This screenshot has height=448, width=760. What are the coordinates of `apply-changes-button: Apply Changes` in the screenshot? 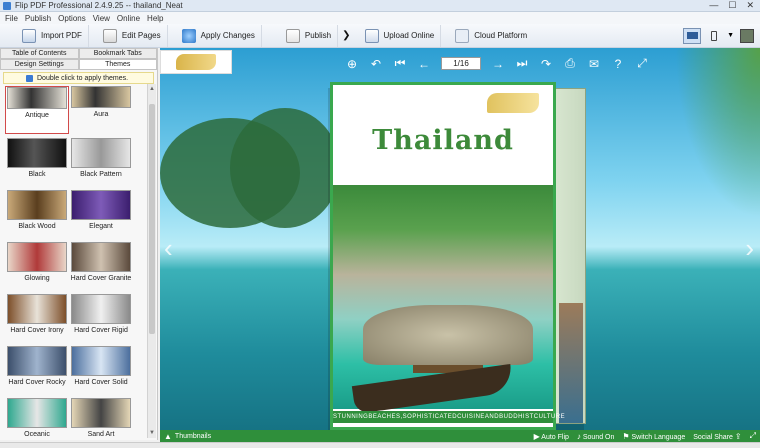 It's located at (215, 35).